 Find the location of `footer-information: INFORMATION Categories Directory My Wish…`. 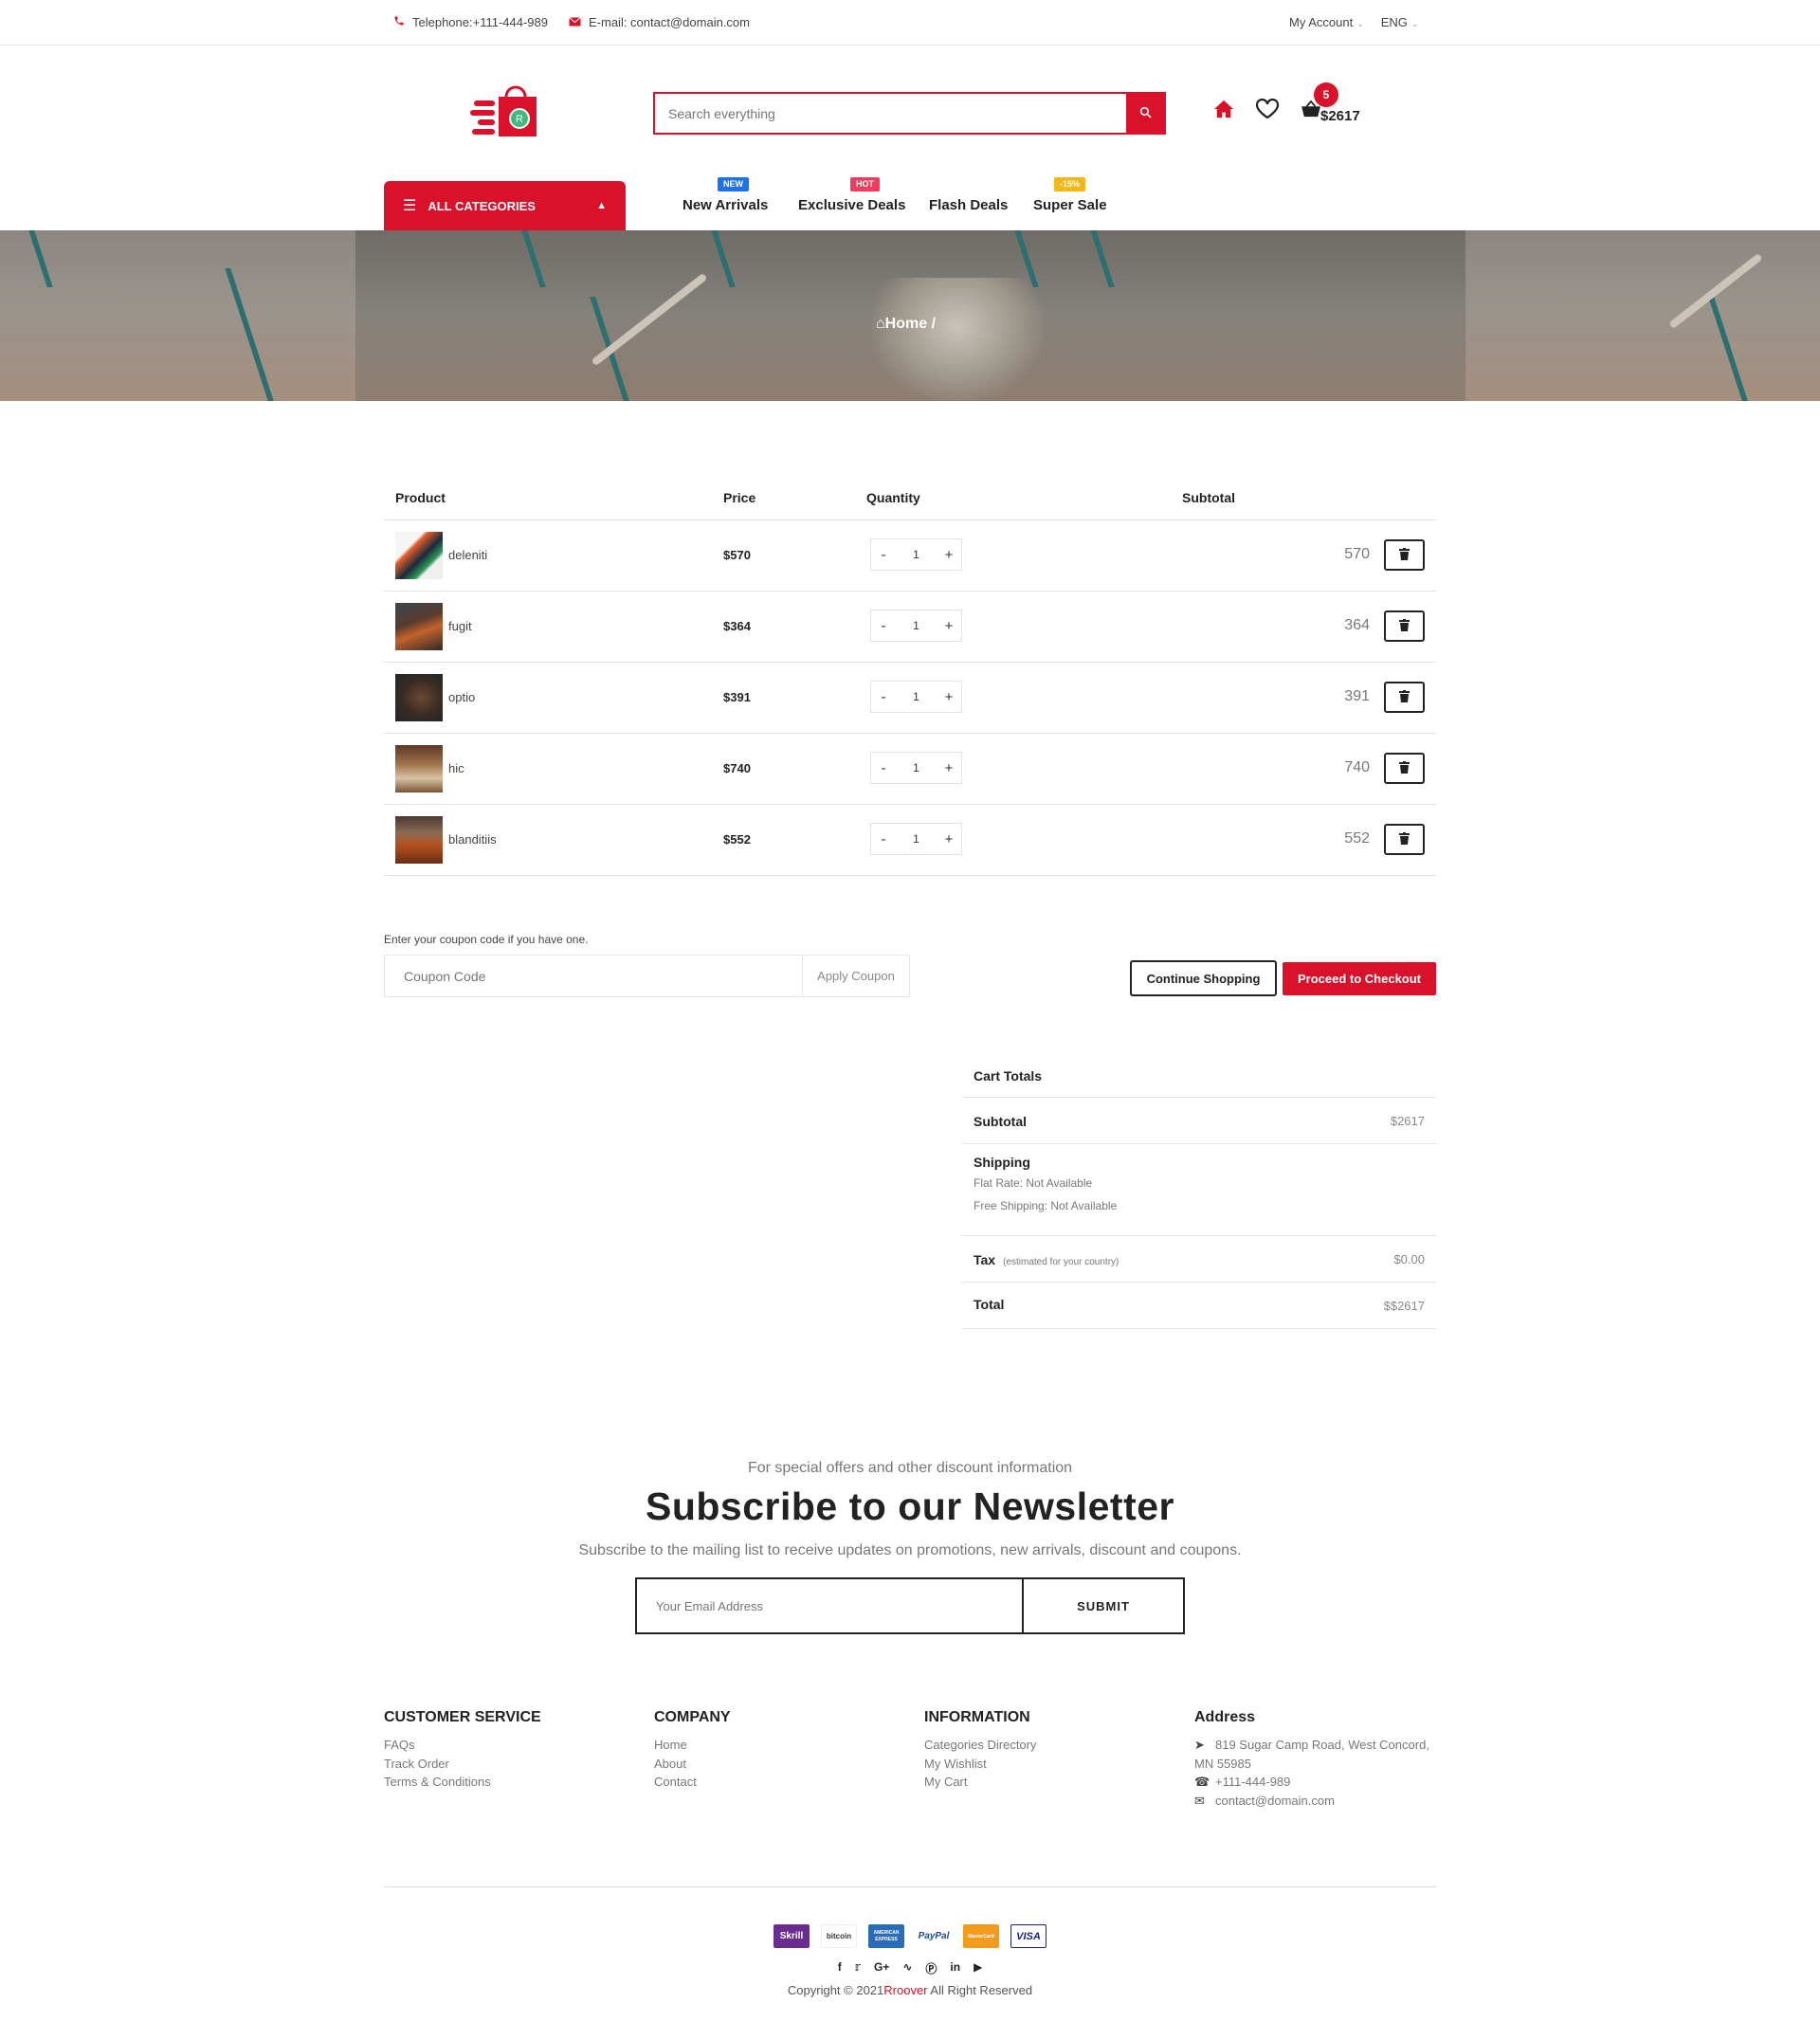

footer-information: INFORMATION Categories Directory My Wish… is located at coordinates (980, 1751).